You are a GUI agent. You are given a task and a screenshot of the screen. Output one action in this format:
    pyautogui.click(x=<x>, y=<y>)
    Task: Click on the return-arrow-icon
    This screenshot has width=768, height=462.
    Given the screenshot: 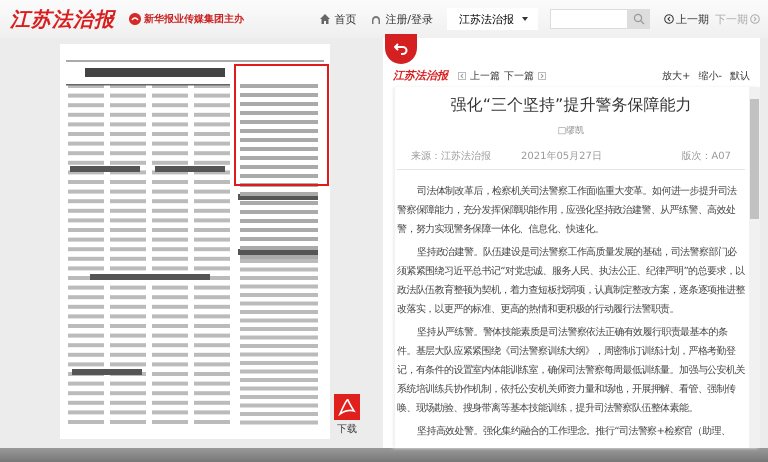 What is the action you would take?
    pyautogui.click(x=401, y=49)
    